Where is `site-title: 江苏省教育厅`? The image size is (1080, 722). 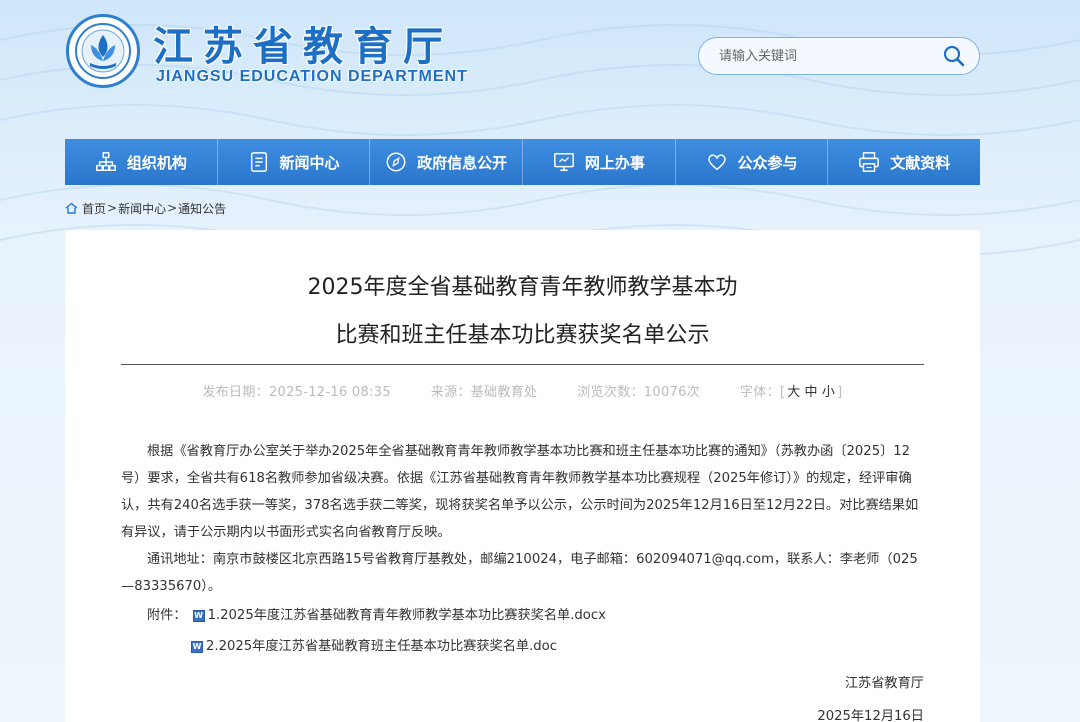
site-title: 江苏省教育厅 is located at coordinates (303, 47).